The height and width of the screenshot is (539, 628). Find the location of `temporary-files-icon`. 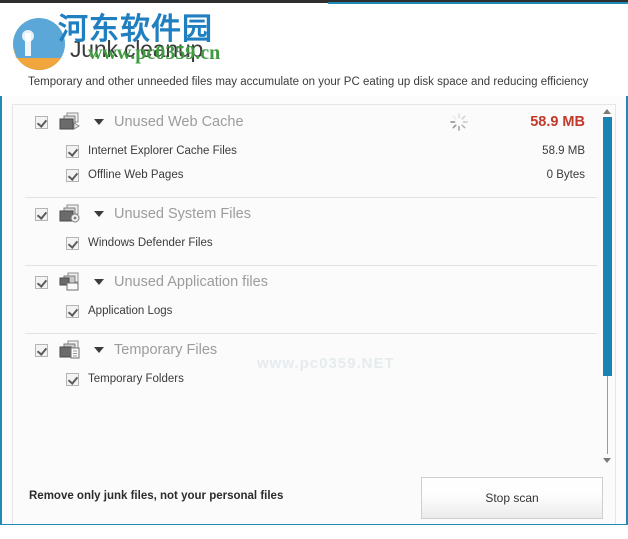

temporary-files-icon is located at coordinates (71, 350).